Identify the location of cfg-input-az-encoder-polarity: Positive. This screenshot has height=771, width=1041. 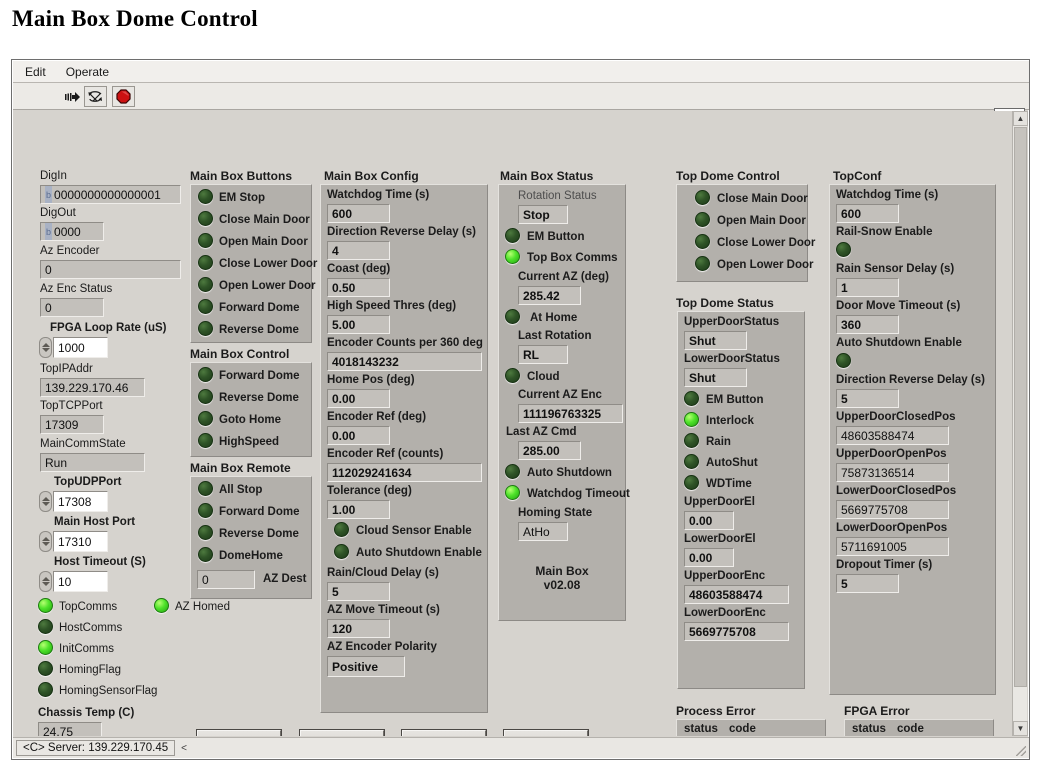
(366, 666).